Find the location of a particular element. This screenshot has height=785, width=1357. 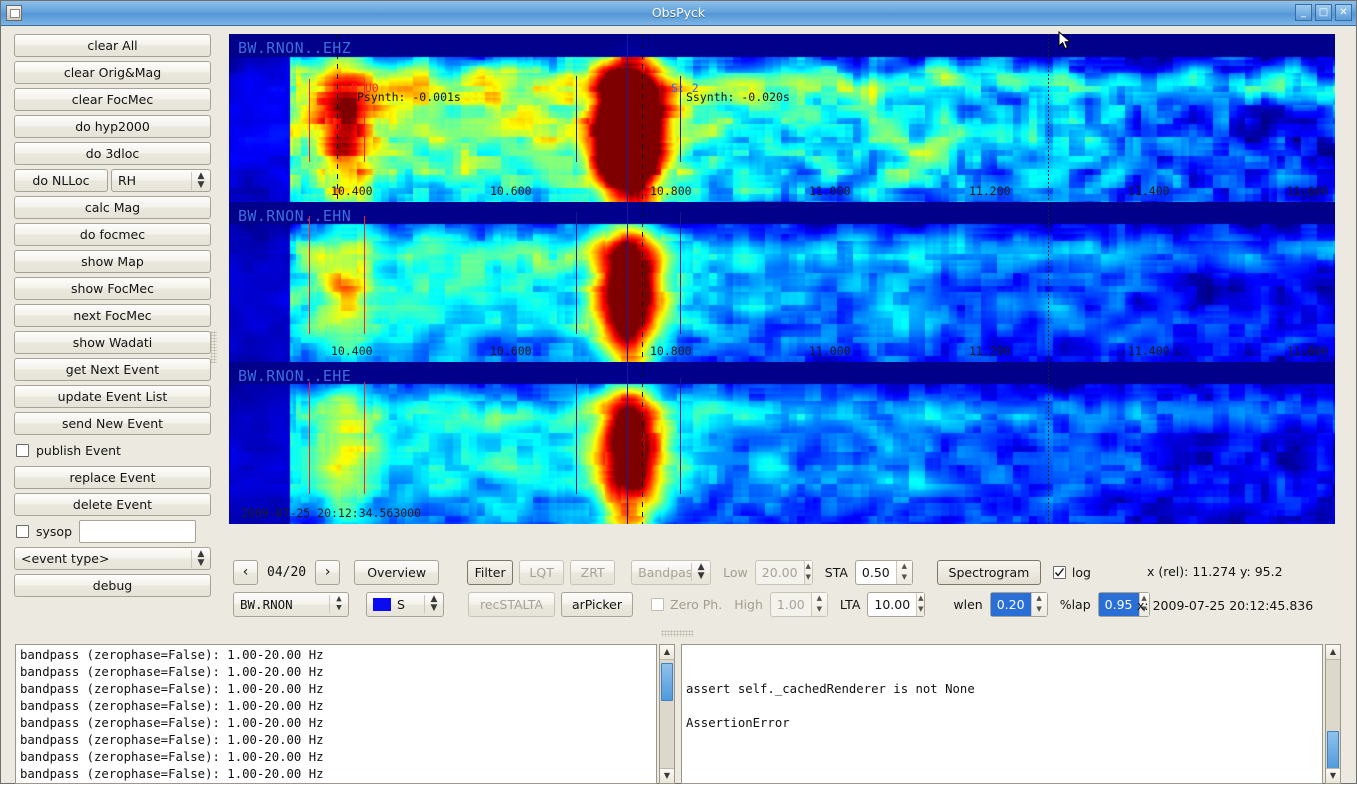

recstalta-button: recSTALTA is located at coordinates (511, 604).